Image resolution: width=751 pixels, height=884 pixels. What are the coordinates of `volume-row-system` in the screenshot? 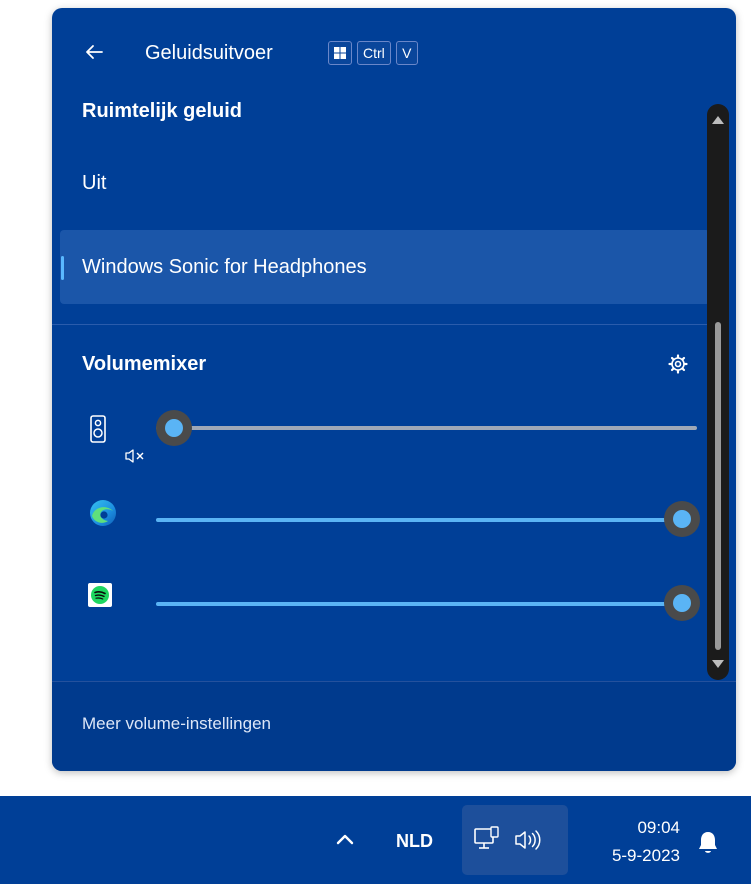 It's located at (382, 430).